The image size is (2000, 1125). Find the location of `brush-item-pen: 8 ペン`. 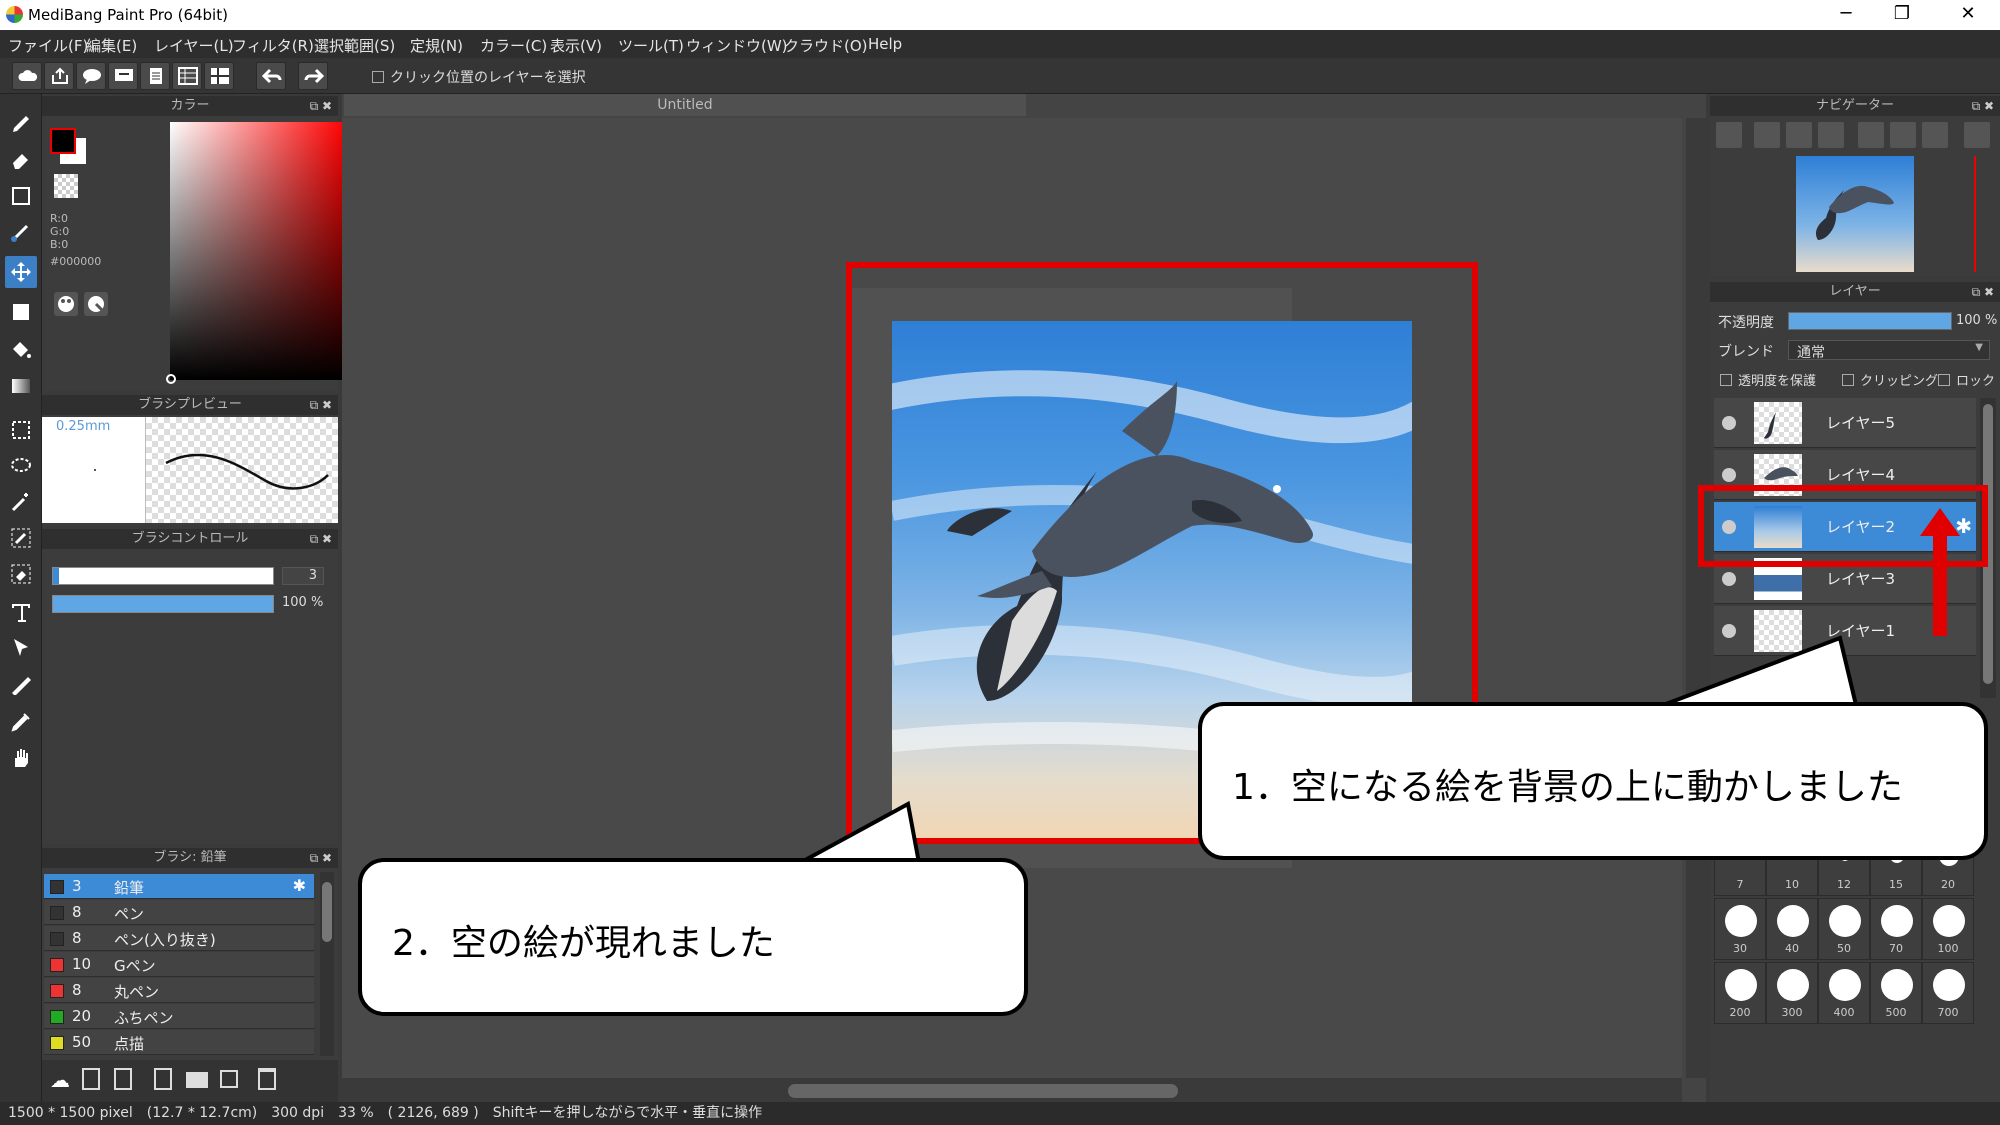

brush-item-pen: 8 ペン is located at coordinates (179, 912).